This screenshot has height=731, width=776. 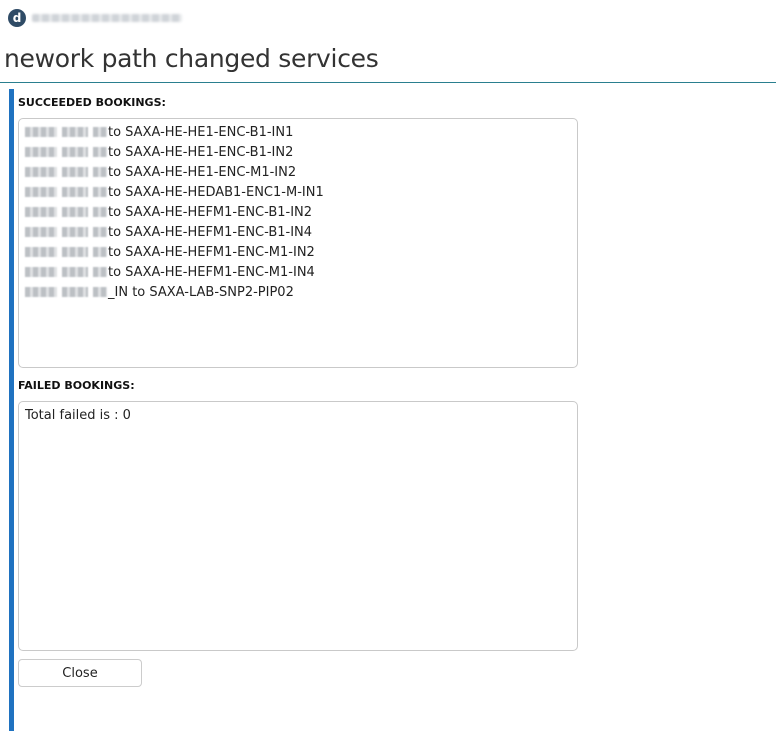 I want to click on page-title: nework path changed services, so click(x=191, y=58).